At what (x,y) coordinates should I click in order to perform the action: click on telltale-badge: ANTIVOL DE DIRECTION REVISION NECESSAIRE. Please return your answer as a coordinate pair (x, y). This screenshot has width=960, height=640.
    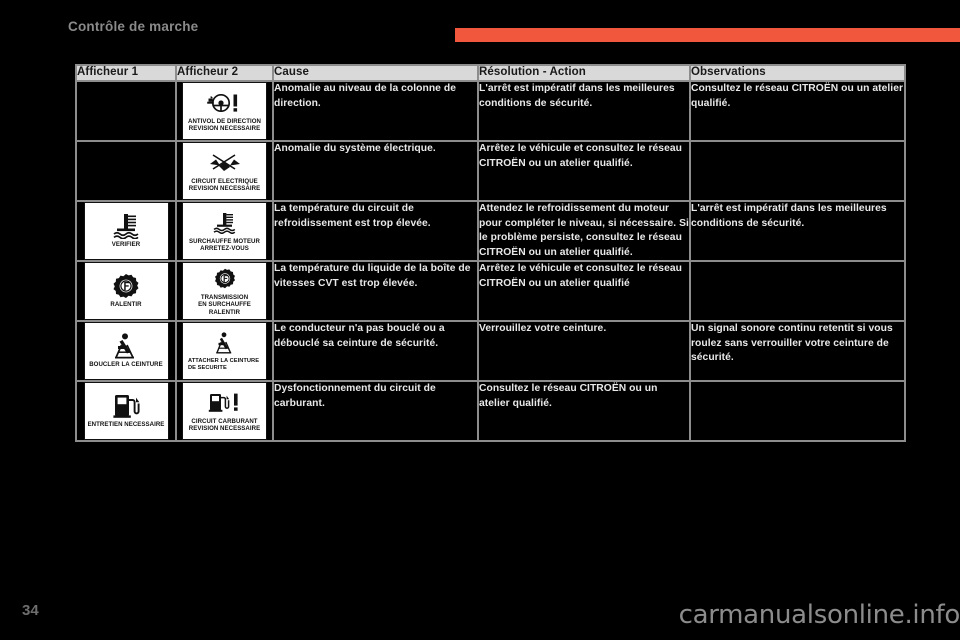
    Looking at the image, I should click on (224, 111).